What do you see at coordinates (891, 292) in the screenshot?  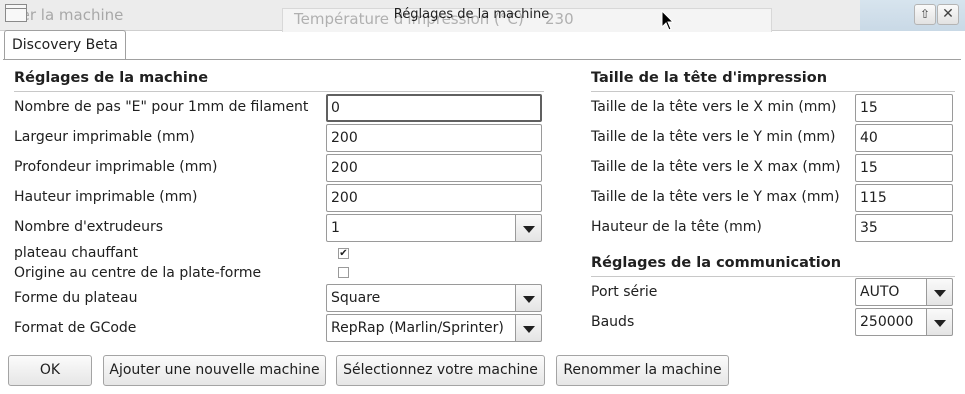 I see `serial-port-select: AUTO` at bounding box center [891, 292].